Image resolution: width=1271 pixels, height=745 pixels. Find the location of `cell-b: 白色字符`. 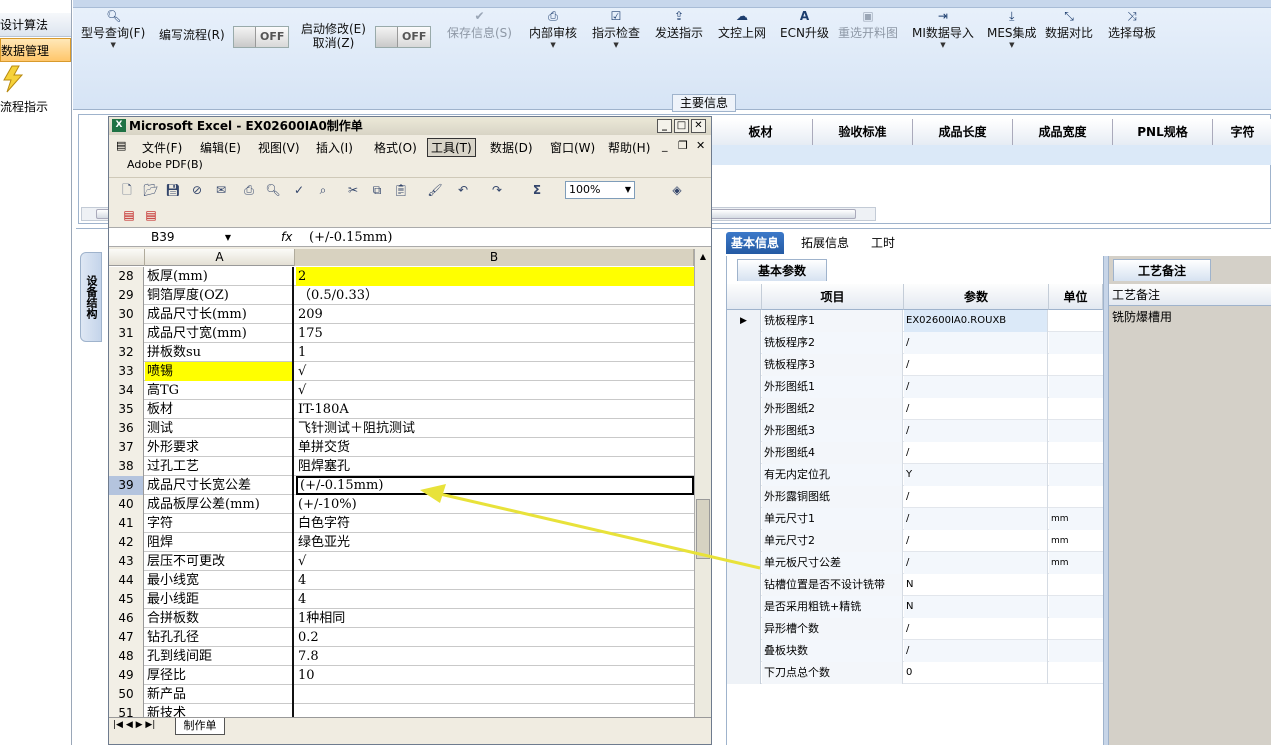

cell-b: 白色字符 is located at coordinates (495, 523).